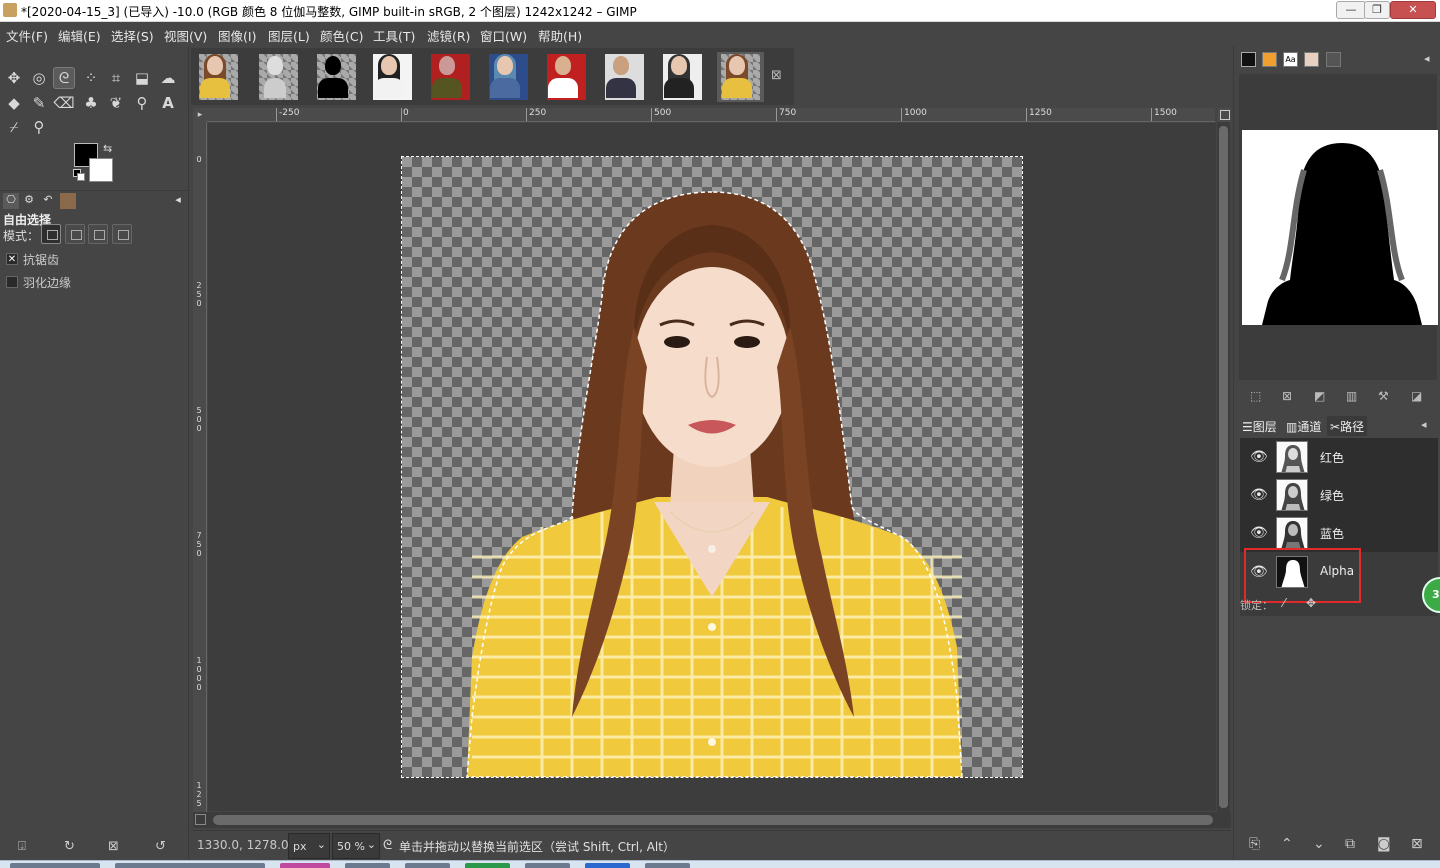 The width and height of the screenshot is (1440, 868). I want to click on raise-channel-icon: ⌃, so click(1287, 844).